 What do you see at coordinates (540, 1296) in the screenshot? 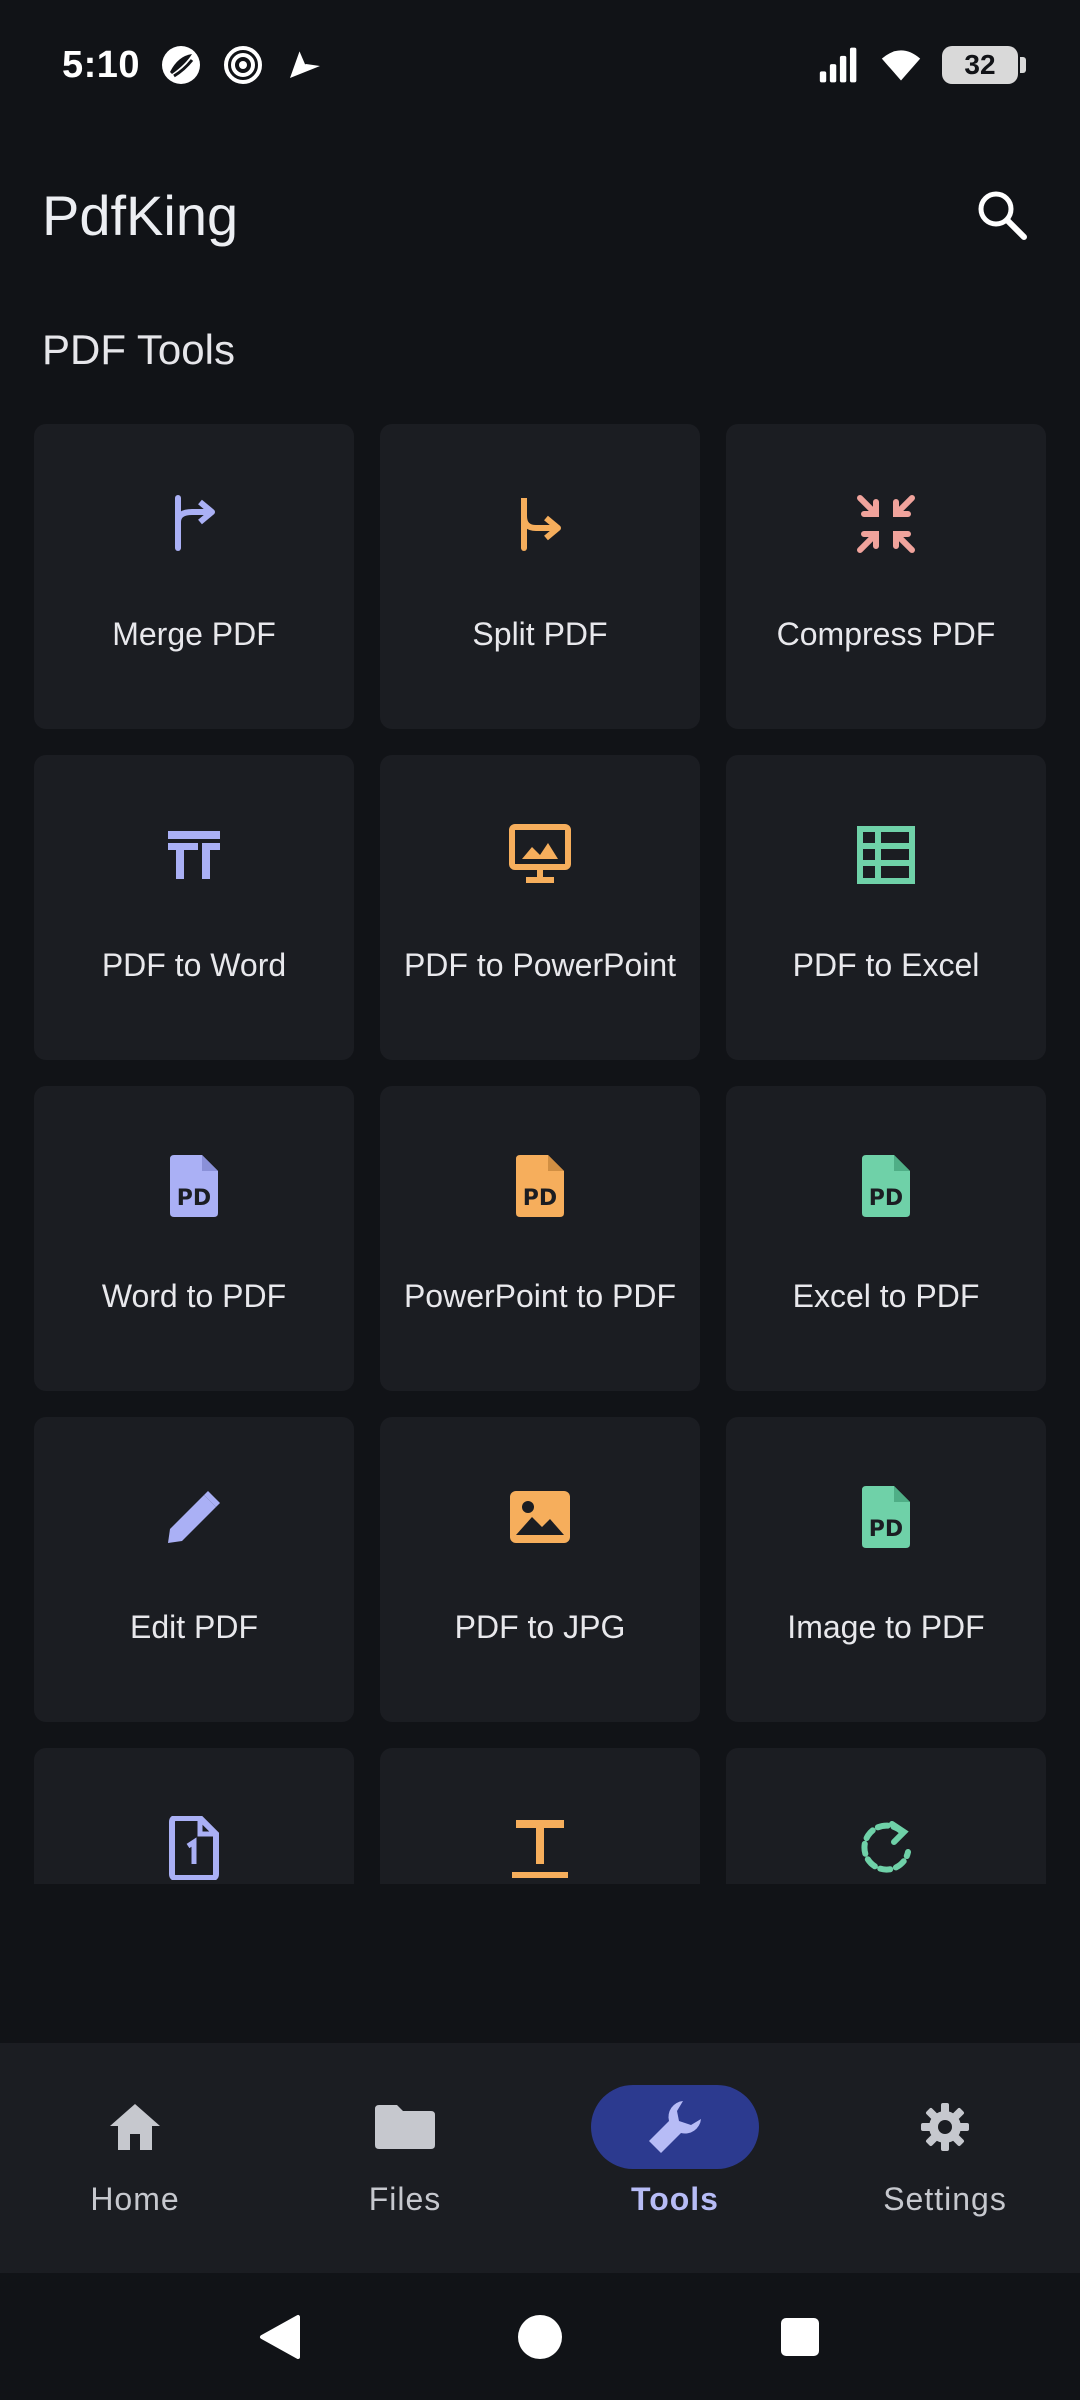
I see `tool-label: PowerPoint to PDF` at bounding box center [540, 1296].